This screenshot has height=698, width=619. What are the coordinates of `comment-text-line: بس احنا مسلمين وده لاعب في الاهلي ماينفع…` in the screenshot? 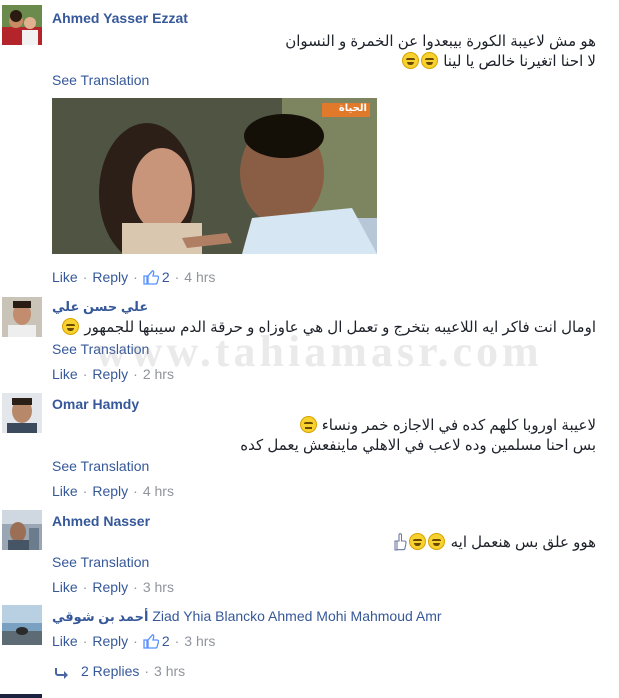 It's located at (418, 446).